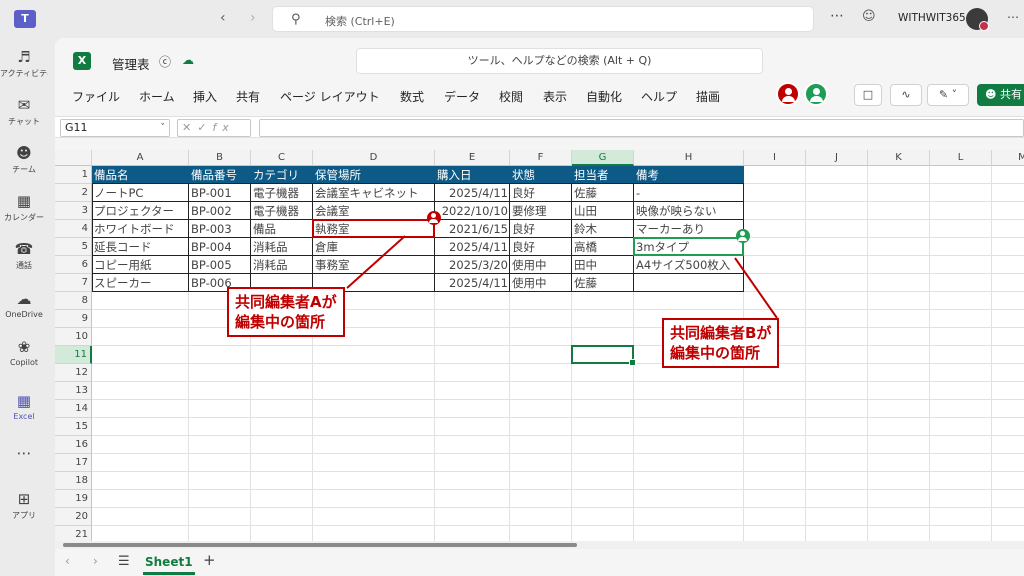  What do you see at coordinates (689, 283) in the screenshot?
I see `table-cell` at bounding box center [689, 283].